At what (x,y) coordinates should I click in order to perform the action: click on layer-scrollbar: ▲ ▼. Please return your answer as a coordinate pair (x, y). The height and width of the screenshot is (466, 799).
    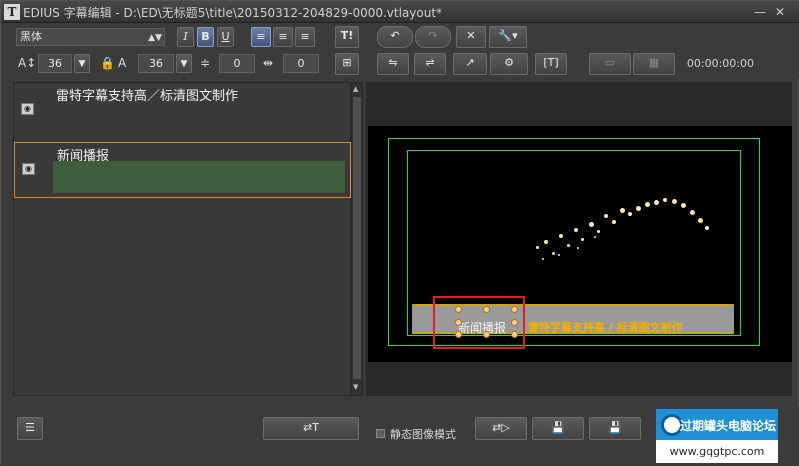
    Looking at the image, I should click on (357, 239).